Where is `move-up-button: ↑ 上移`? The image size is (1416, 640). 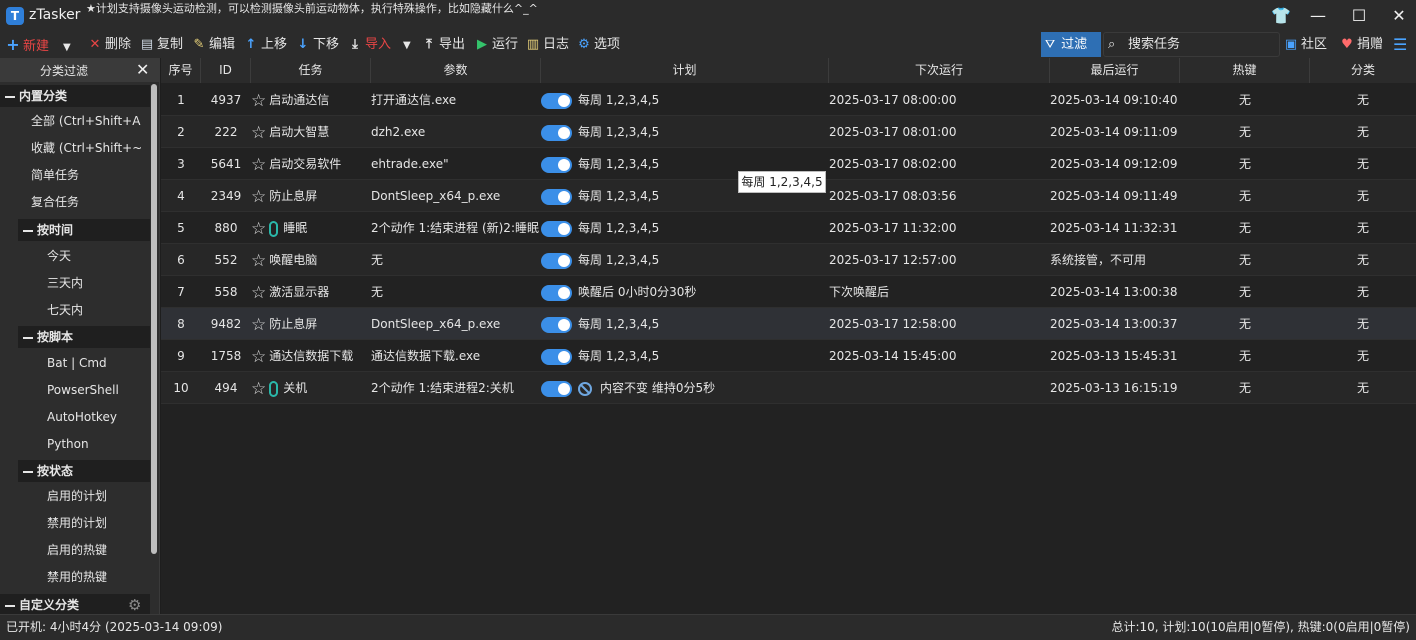 move-up-button: ↑ 上移 is located at coordinates (265, 45).